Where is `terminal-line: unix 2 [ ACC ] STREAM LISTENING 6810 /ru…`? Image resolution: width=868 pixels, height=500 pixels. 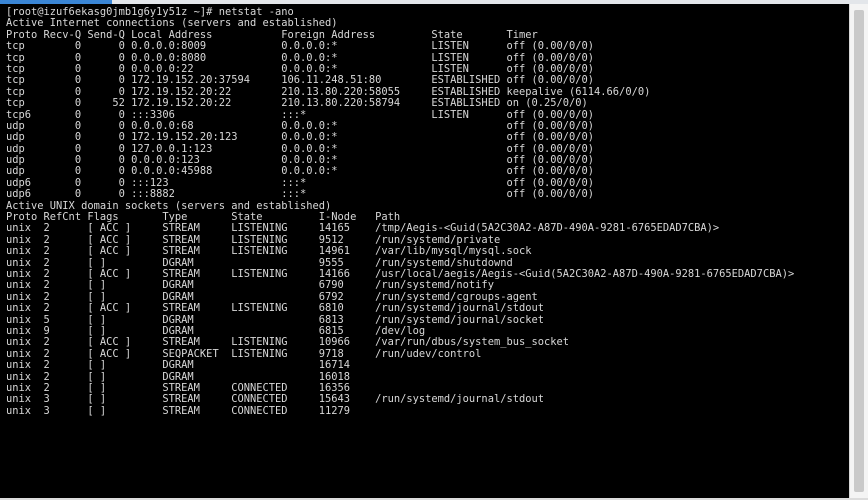 terminal-line: unix 2 [ ACC ] STREAM LISTENING 6810 /ru… is located at coordinates (275, 308).